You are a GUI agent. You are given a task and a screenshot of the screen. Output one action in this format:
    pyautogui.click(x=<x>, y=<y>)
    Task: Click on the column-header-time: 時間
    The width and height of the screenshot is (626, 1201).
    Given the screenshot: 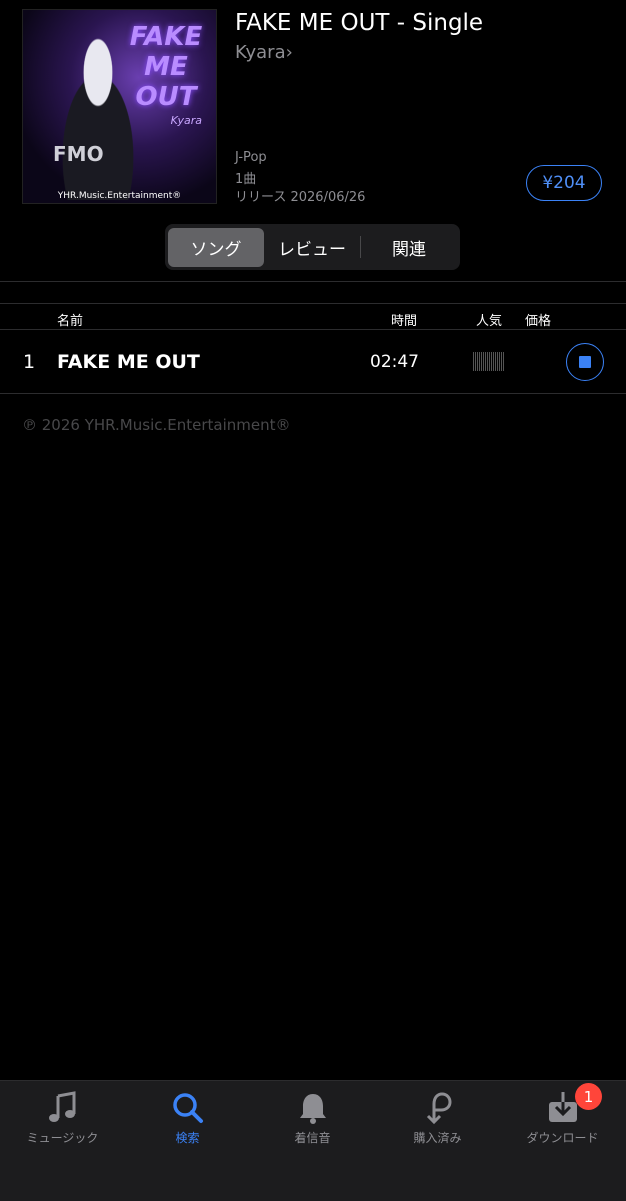 What is the action you would take?
    pyautogui.click(x=404, y=321)
    